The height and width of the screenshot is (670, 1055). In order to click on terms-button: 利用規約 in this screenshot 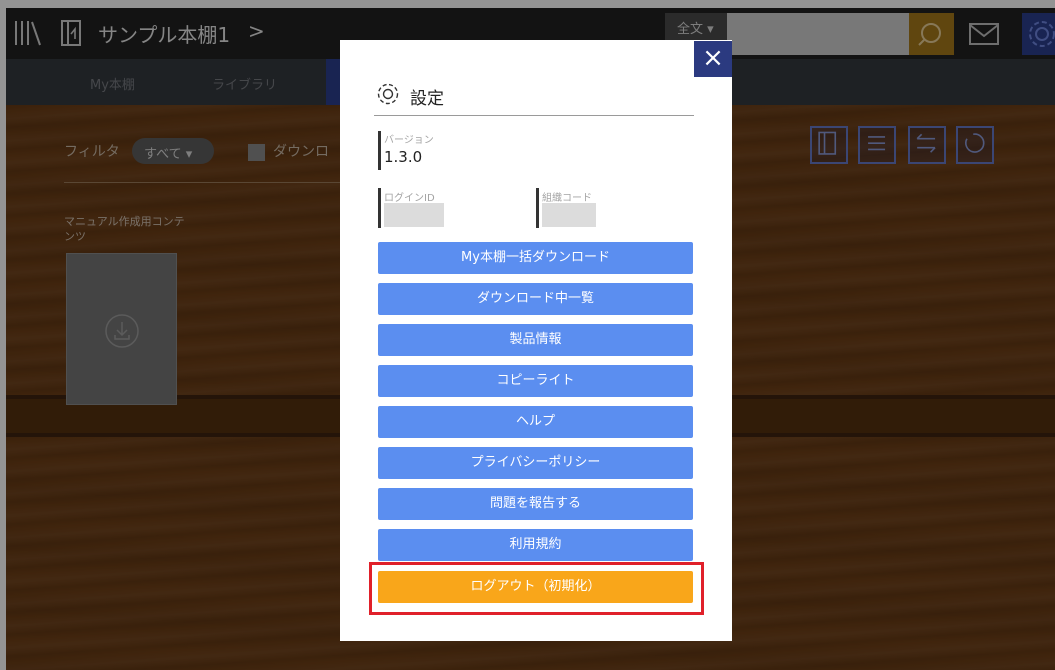, I will do `click(535, 545)`.